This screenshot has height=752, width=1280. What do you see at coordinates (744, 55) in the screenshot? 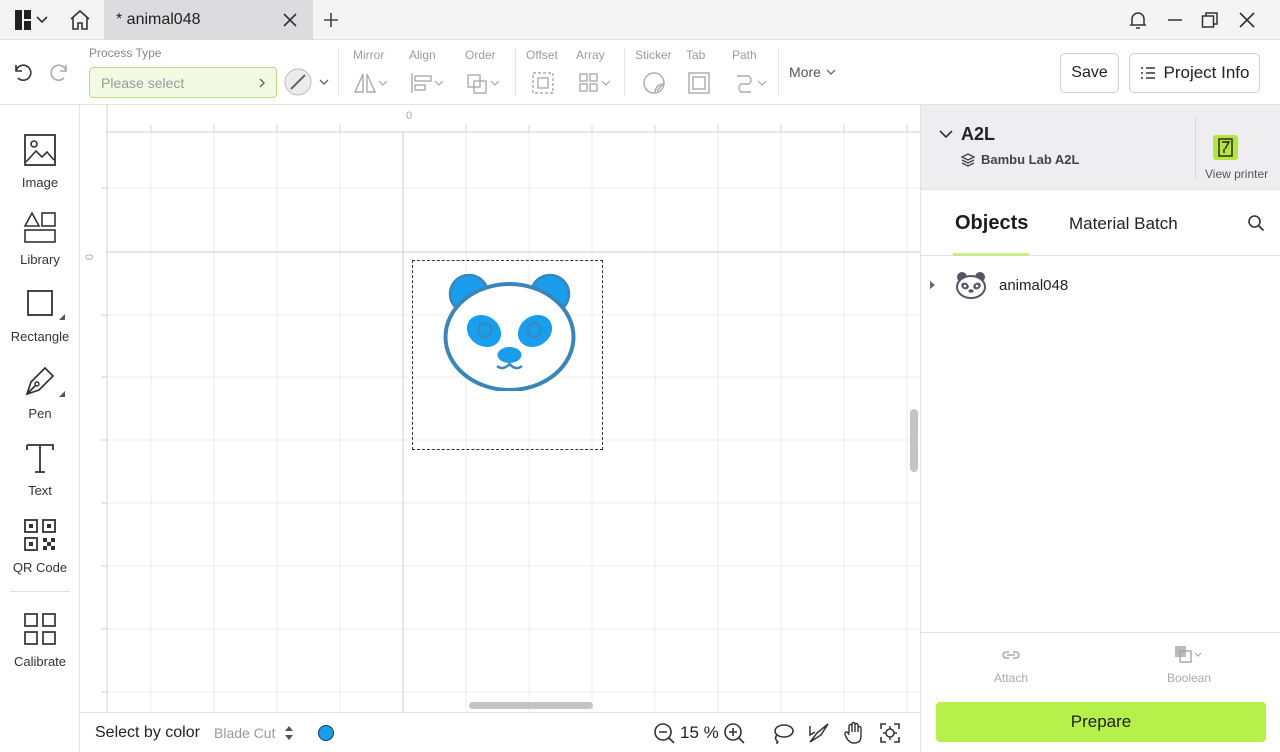
I see `path-label: Path` at bounding box center [744, 55].